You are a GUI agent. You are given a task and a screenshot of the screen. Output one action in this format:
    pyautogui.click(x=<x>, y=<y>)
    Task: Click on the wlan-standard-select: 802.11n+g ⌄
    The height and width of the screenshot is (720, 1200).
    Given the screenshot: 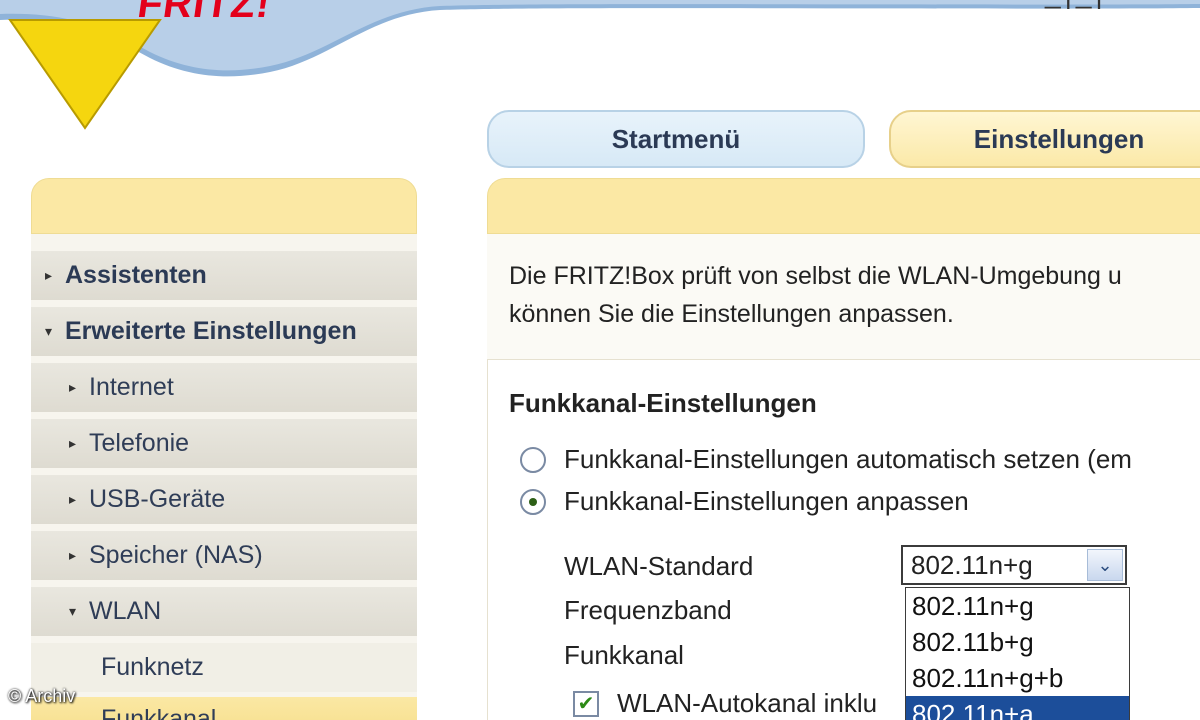 What is the action you would take?
    pyautogui.click(x=1014, y=565)
    